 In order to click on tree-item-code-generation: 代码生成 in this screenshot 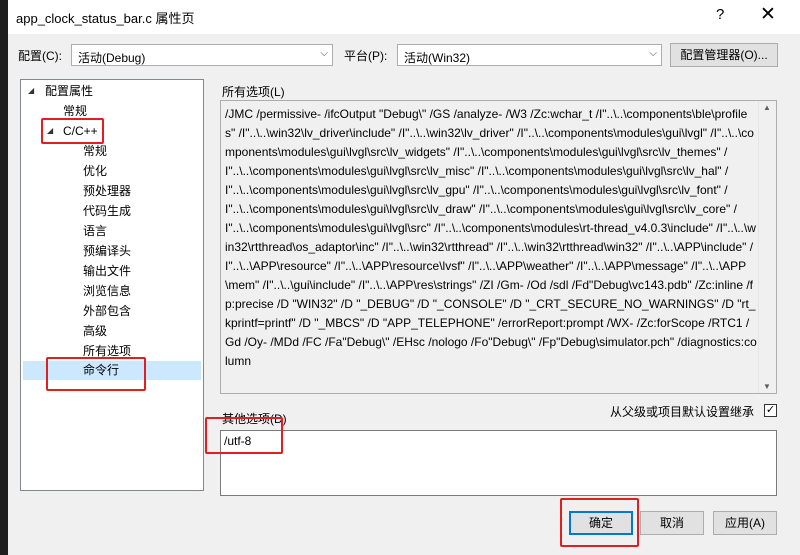, I will do `click(107, 211)`.